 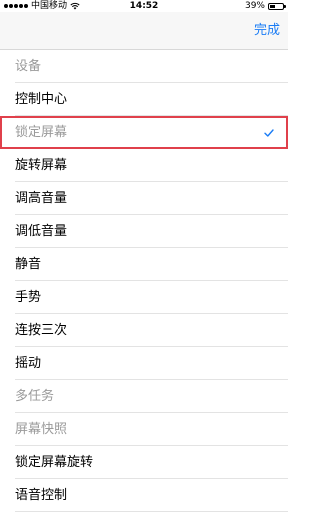 What do you see at coordinates (28, 297) in the screenshot?
I see `list-item-label: 手势` at bounding box center [28, 297].